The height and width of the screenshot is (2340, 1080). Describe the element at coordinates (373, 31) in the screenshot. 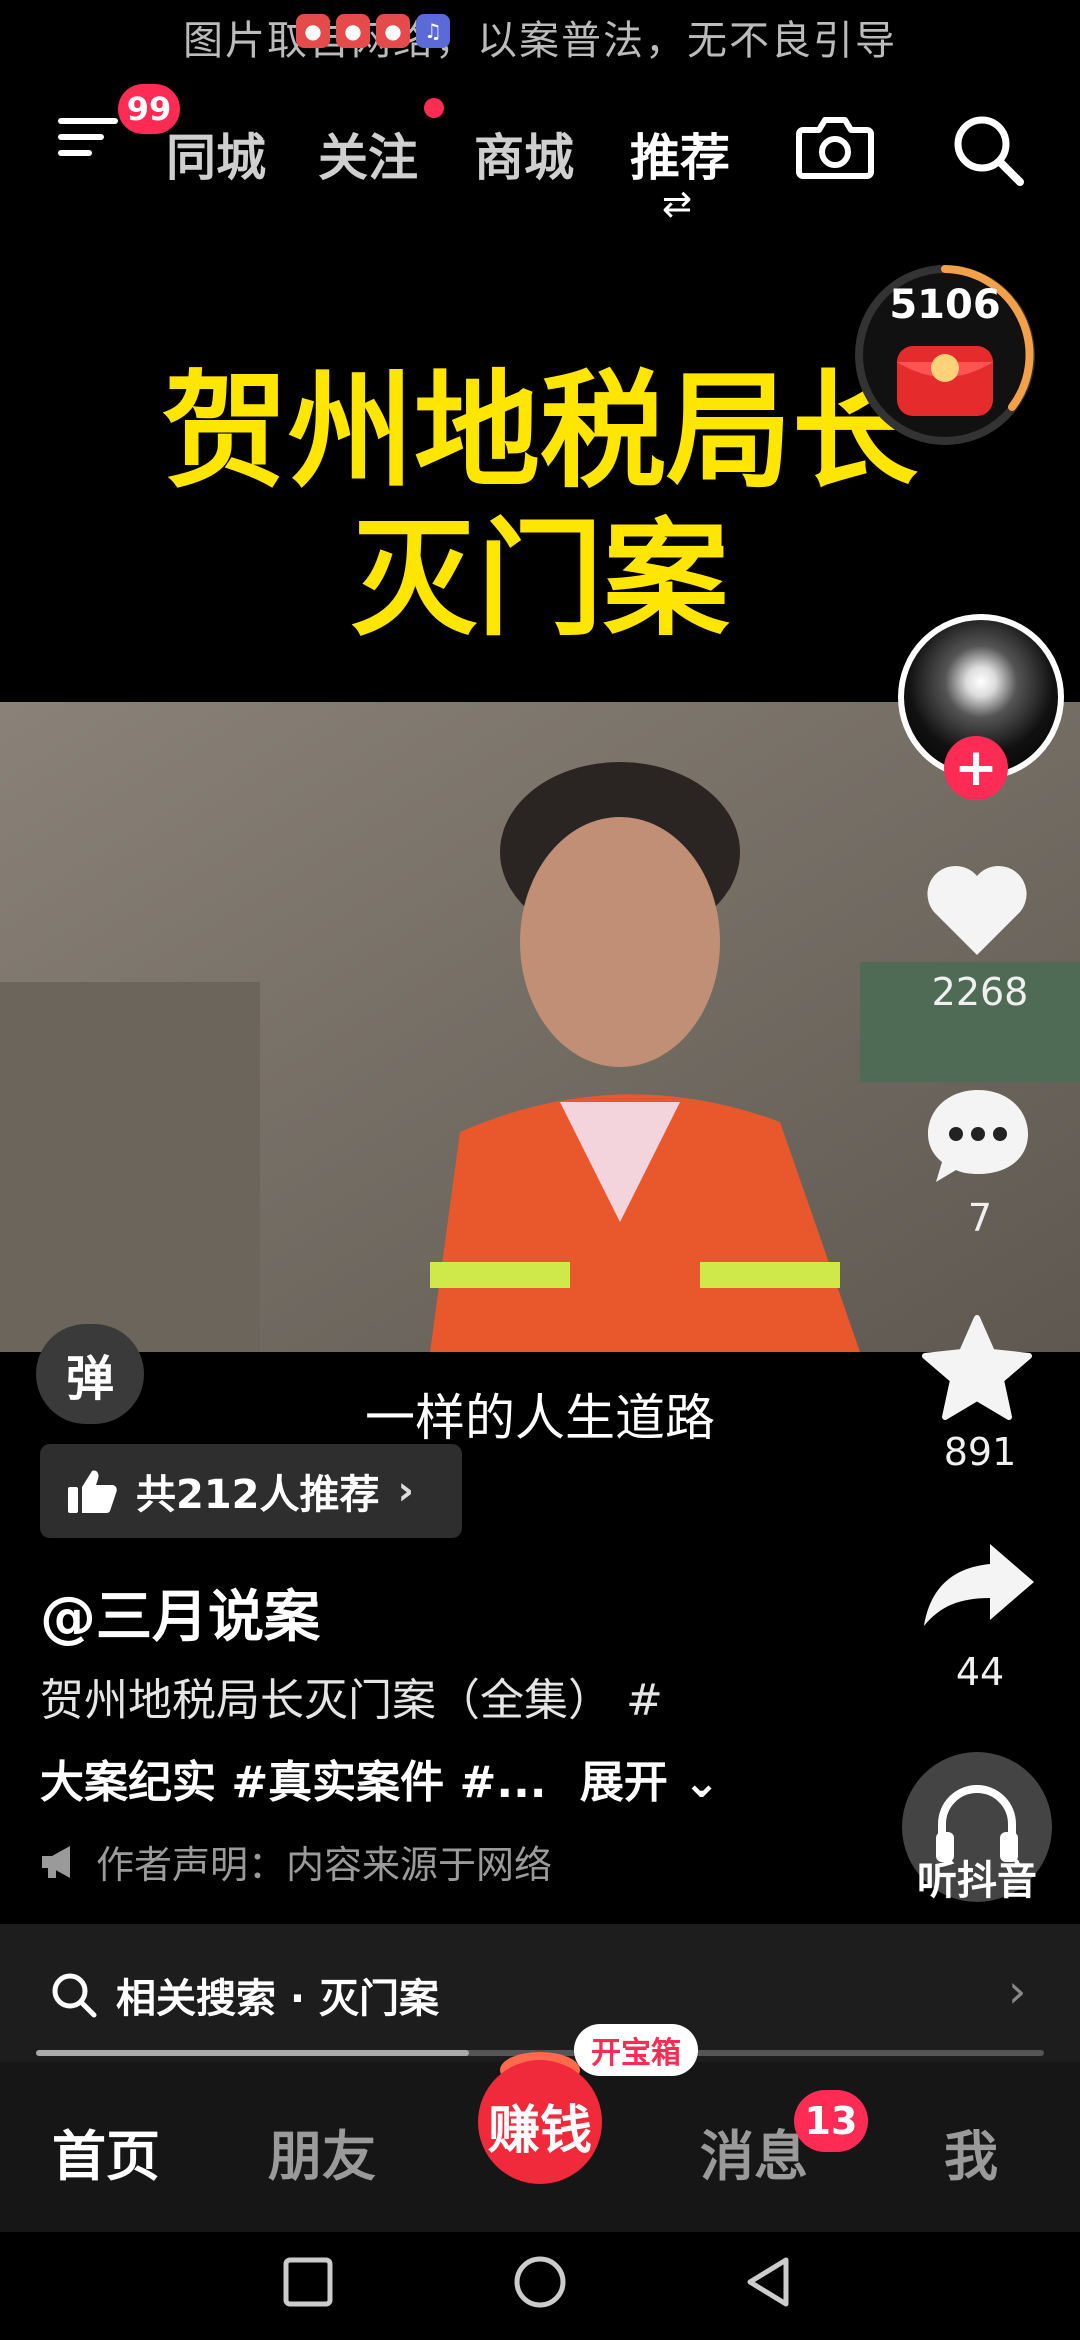

I see `status-bar-icons: ● ● ● ♫` at that location.